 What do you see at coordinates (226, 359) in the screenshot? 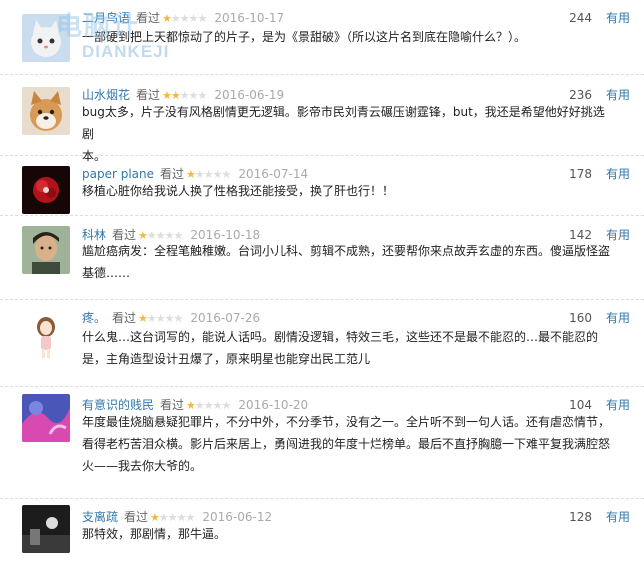
I see `comment-text-line: 是，主角造型设计丑爆了，原来明星也能穿出民工范儿` at bounding box center [226, 359].